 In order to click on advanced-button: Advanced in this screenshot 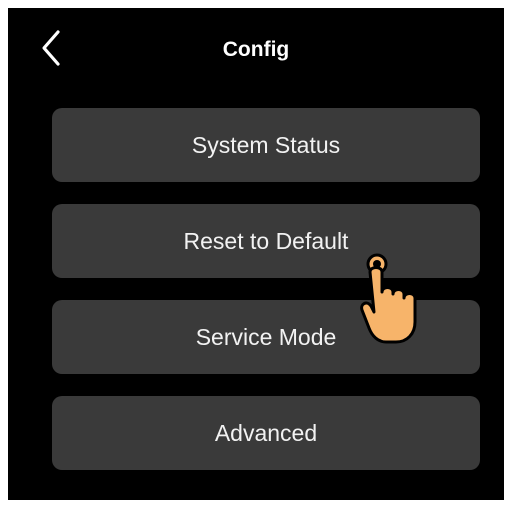, I will do `click(266, 433)`.